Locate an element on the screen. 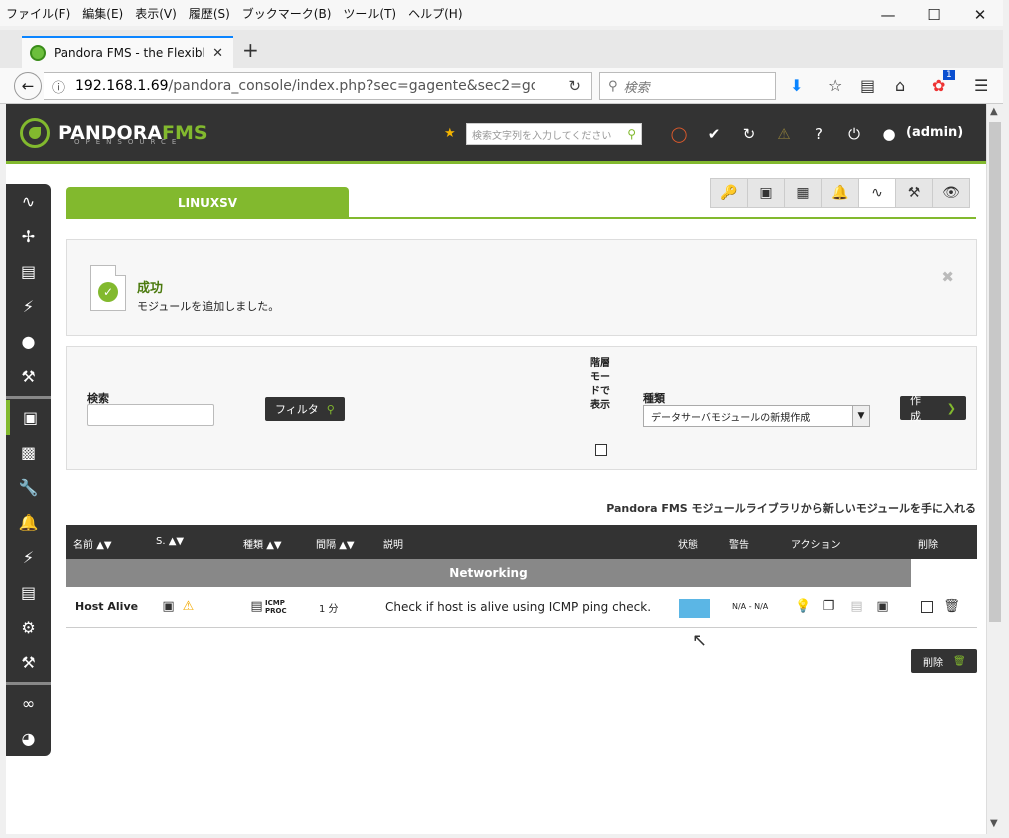 The height and width of the screenshot is (838, 1009). ok-check-icon: ✔ is located at coordinates (714, 134).